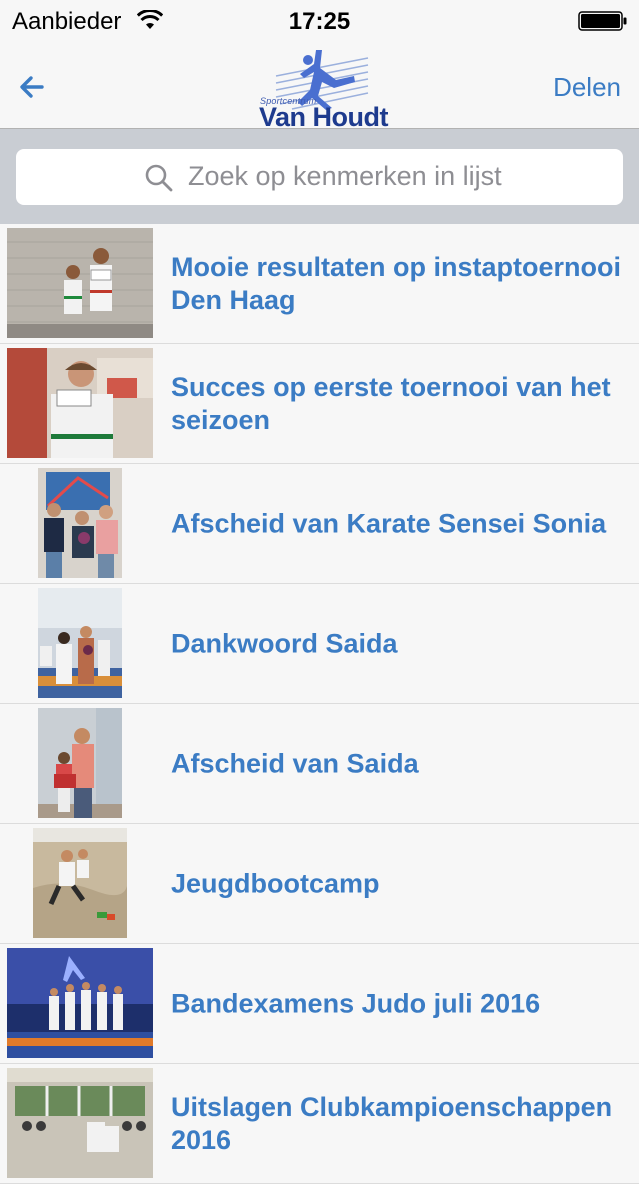 The image size is (639, 1184). I want to click on item-title: Bandexamens Judo juli 2016, so click(356, 1003).